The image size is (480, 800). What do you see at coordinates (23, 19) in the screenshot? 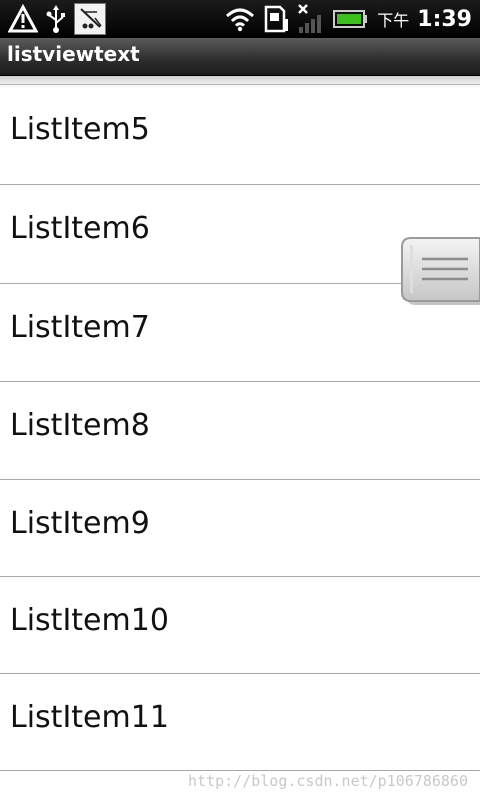
I see `alert-icon` at bounding box center [23, 19].